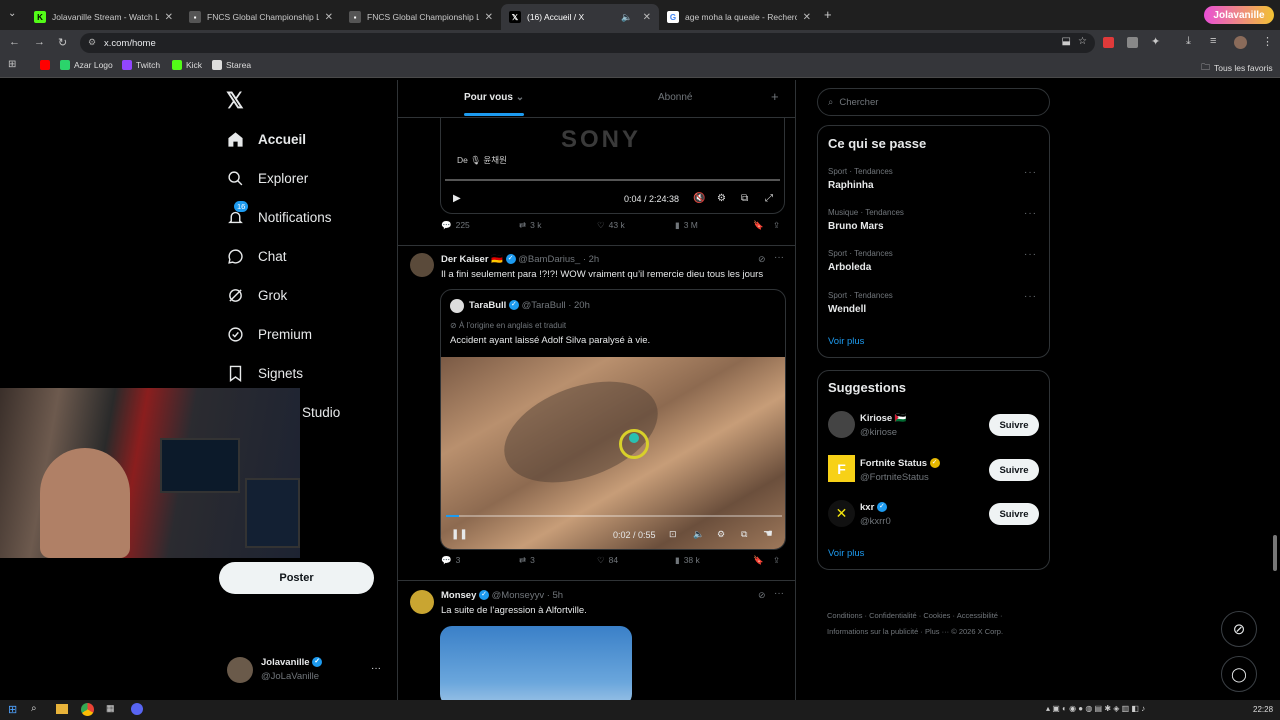 This screenshot has width=1280, height=720. Describe the element at coordinates (1267, 41) in the screenshot. I see `menu-kebab-icon: ⋮` at that location.